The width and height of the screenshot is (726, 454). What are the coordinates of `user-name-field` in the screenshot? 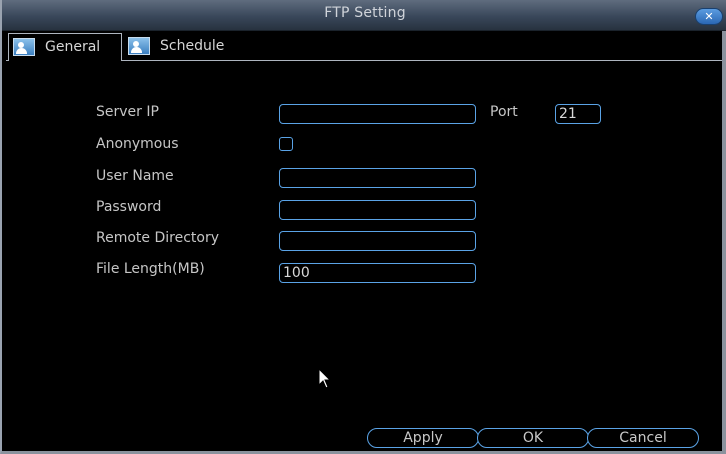 It's located at (377, 178).